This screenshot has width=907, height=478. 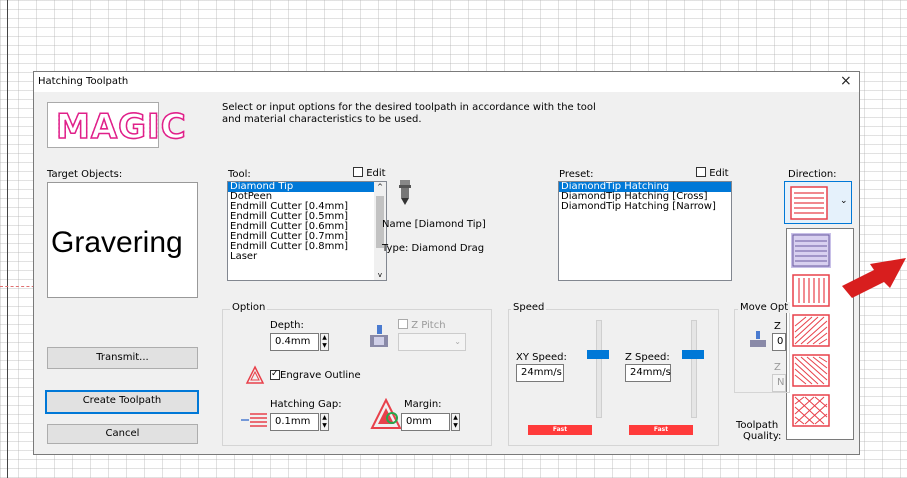 I want to click on tool-list-item: Laser, so click(x=307, y=257).